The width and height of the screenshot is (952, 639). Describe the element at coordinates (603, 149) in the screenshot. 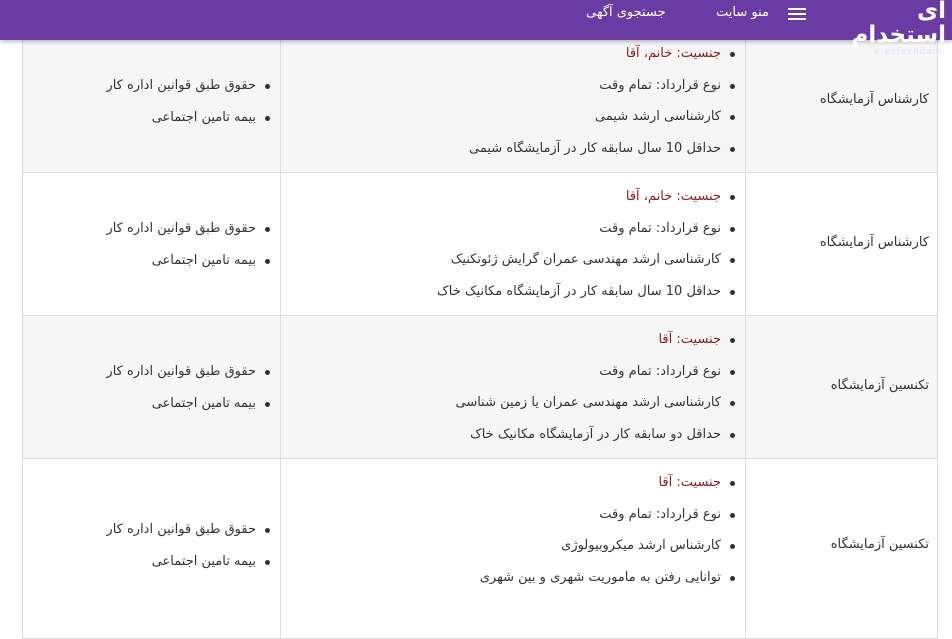

I see `list-item: حداقل 10 سال سابقه کار در آزمایشگاه شیمی` at that location.